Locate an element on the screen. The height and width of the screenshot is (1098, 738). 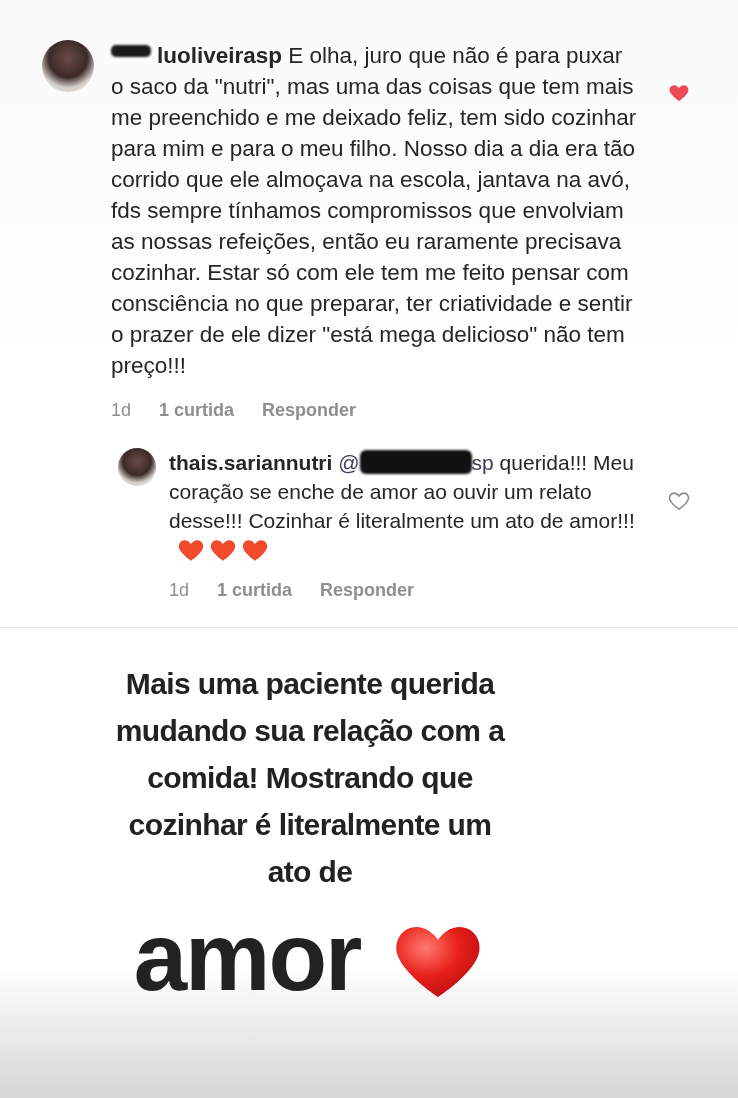
caption-big-word: amor is located at coordinates (247, 957).